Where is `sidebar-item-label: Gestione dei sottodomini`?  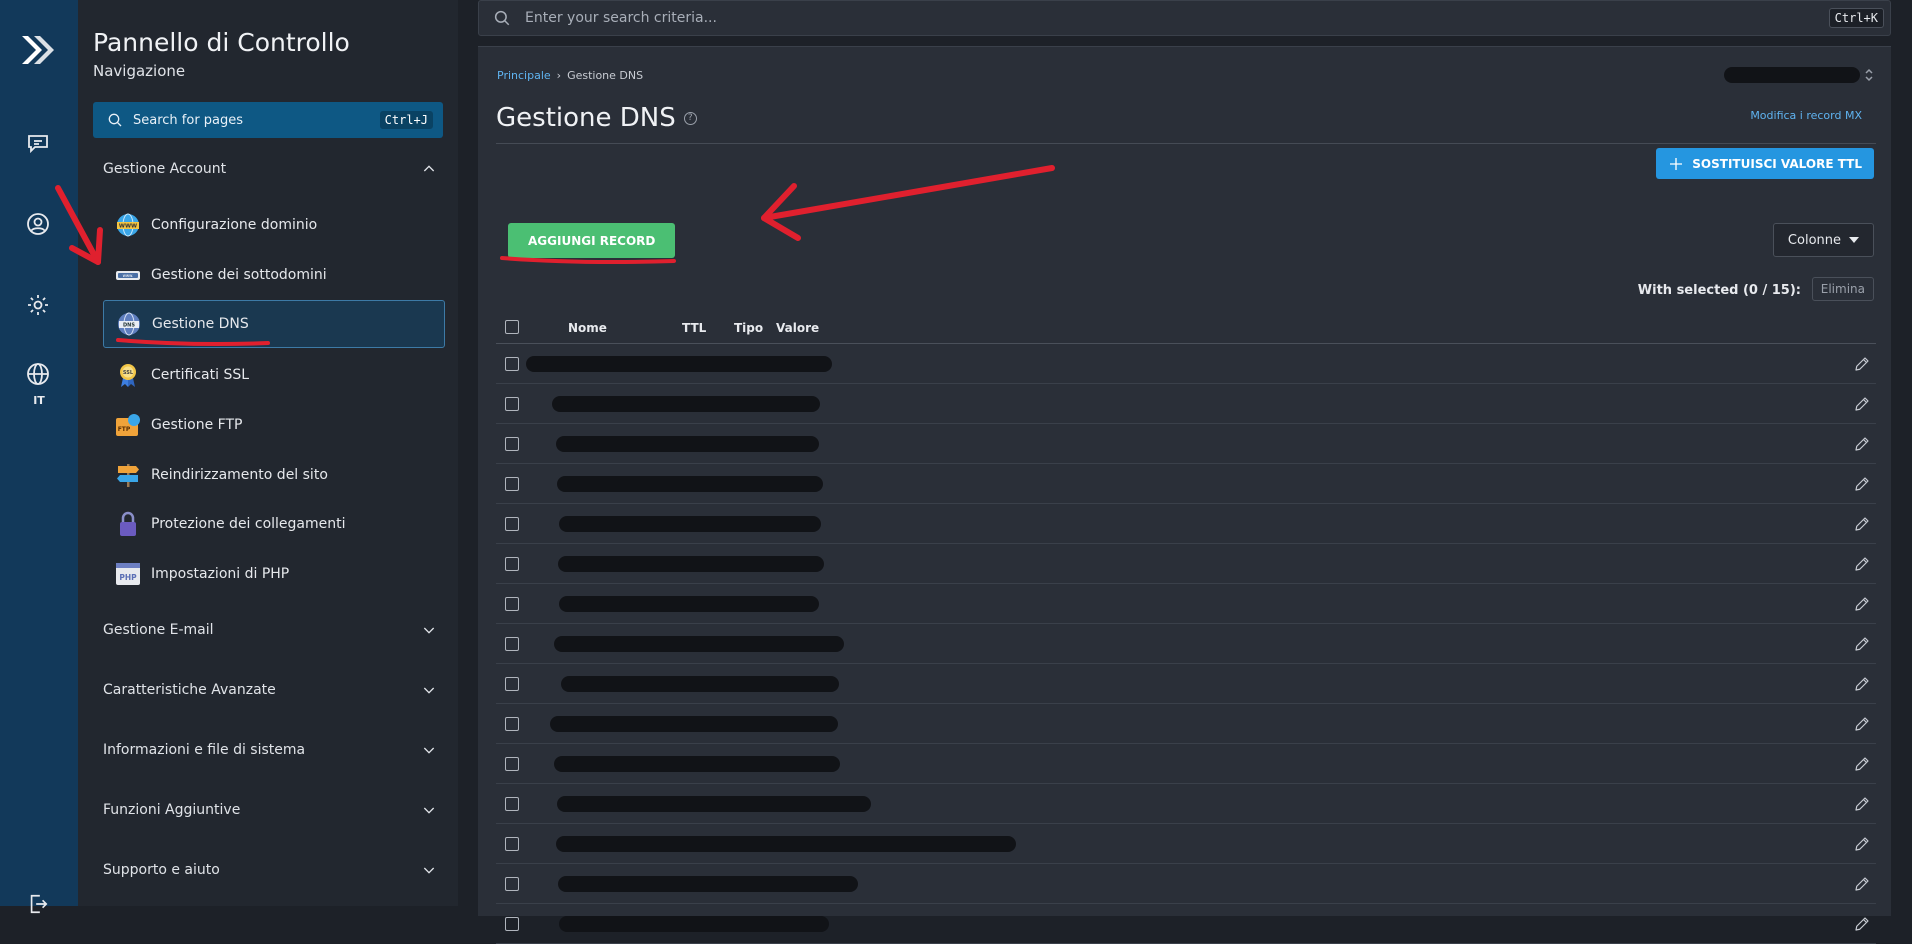 sidebar-item-label: Gestione dei sottodomini is located at coordinates (239, 275).